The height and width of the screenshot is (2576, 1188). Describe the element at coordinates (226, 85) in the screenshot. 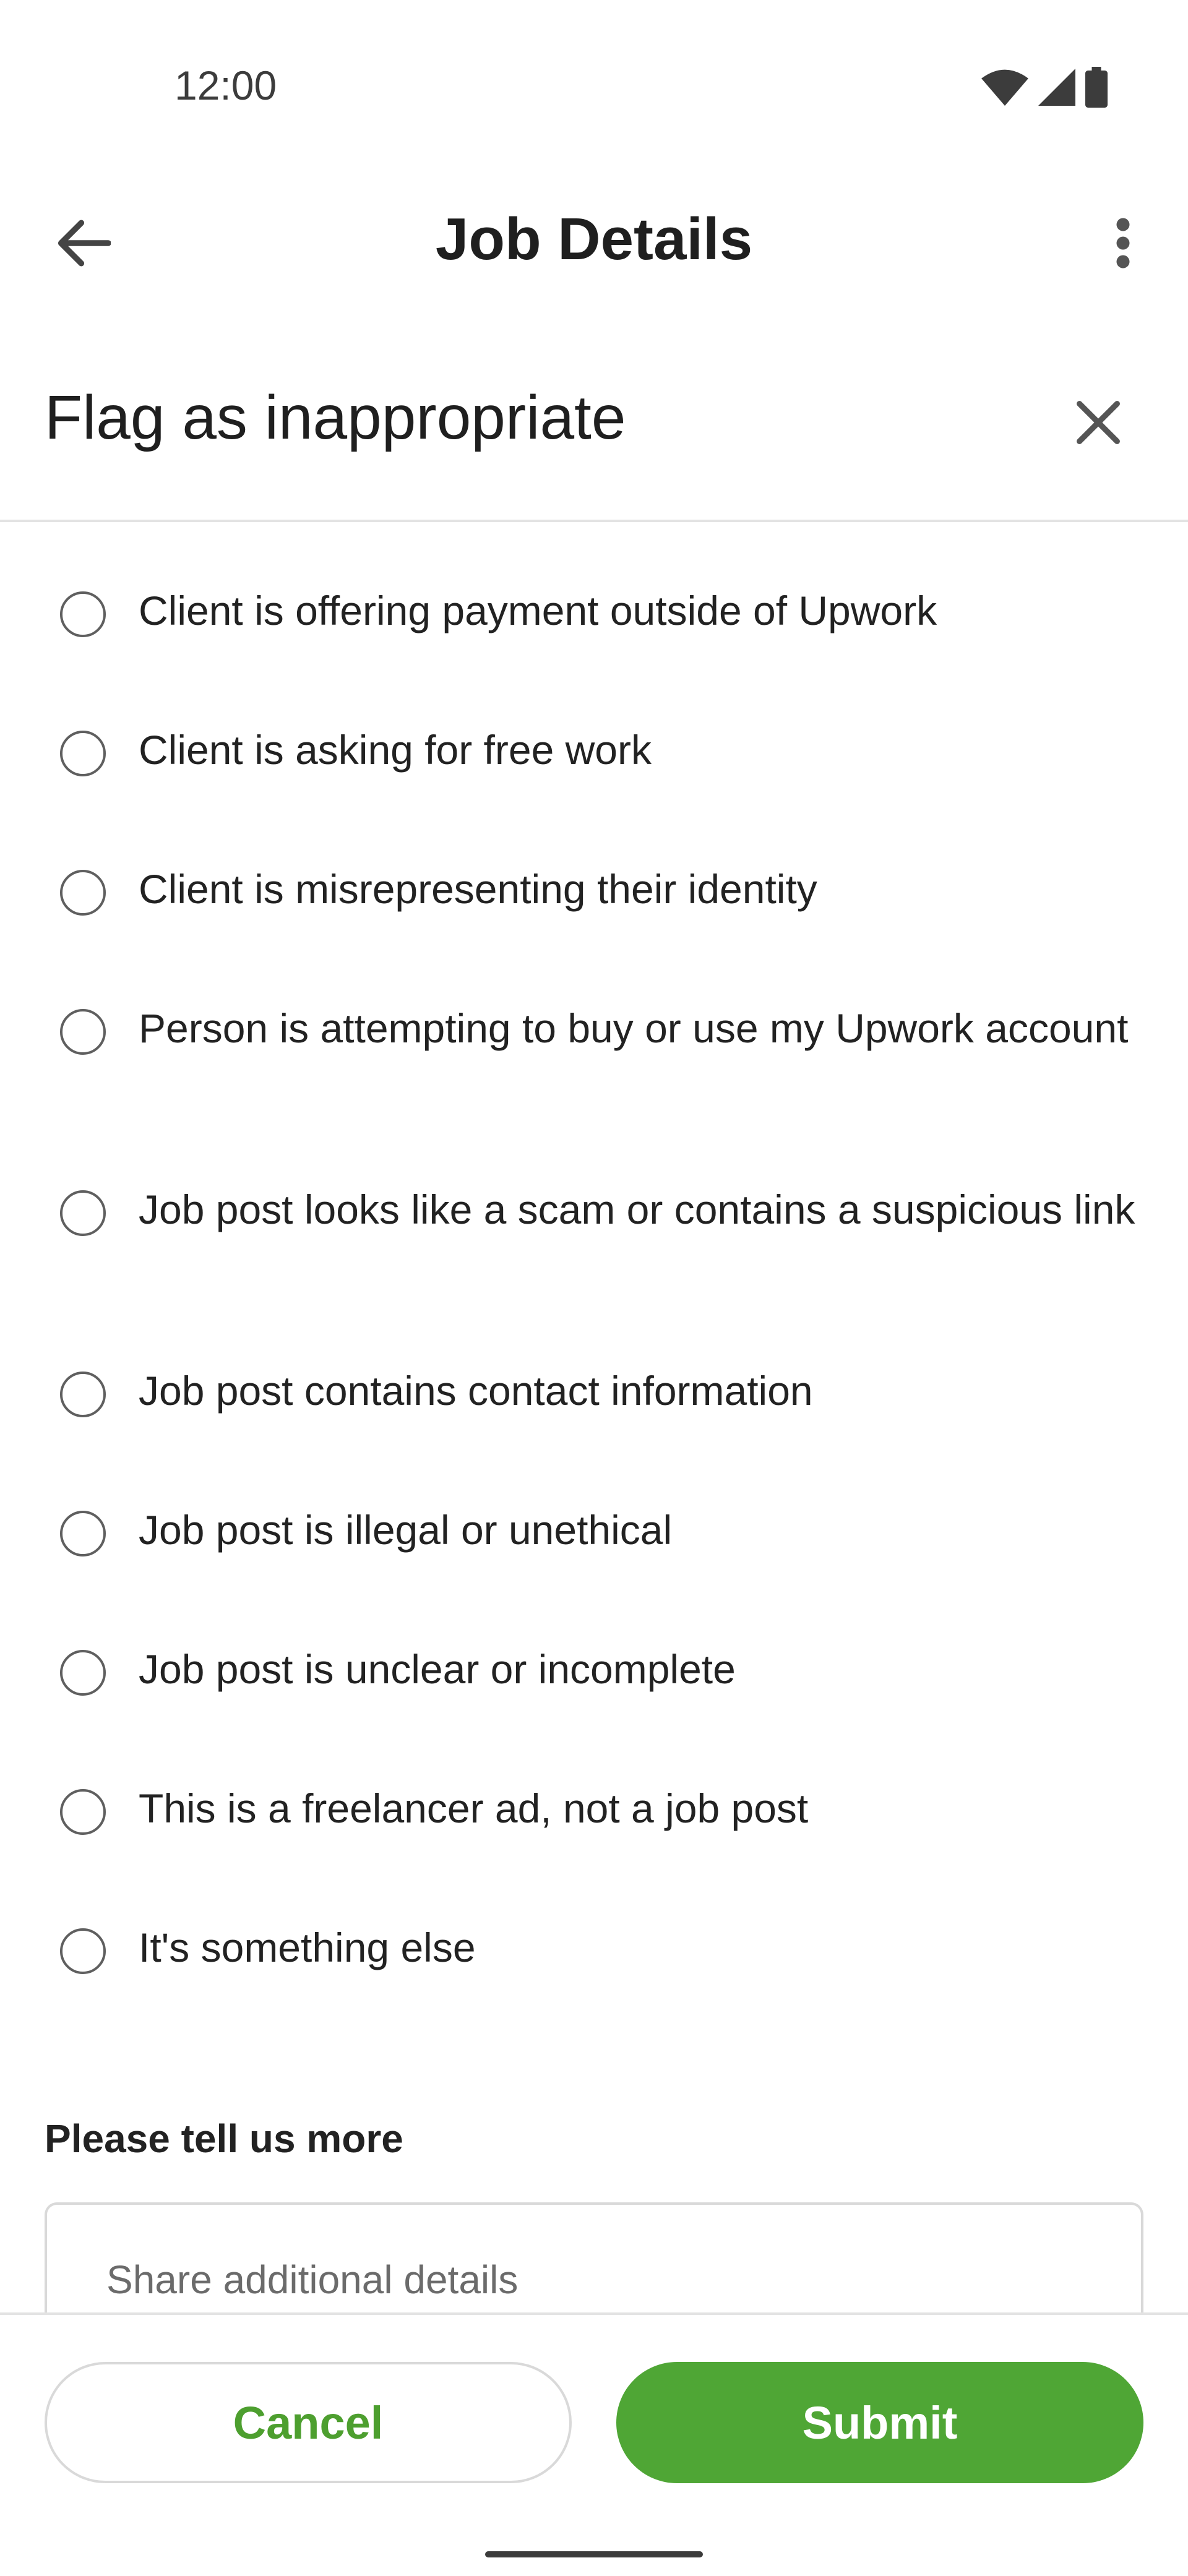

I see `status-time: 12:00` at that location.